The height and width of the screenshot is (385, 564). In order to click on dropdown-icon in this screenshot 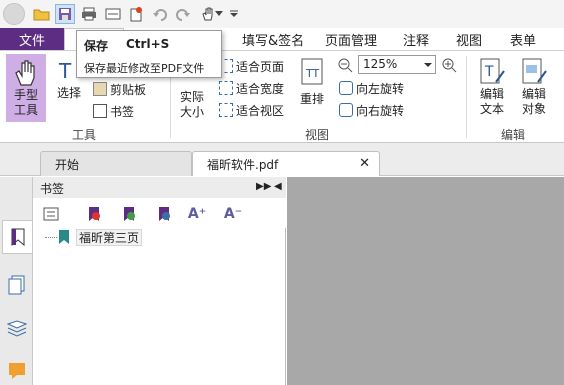, I will do `click(219, 14)`.